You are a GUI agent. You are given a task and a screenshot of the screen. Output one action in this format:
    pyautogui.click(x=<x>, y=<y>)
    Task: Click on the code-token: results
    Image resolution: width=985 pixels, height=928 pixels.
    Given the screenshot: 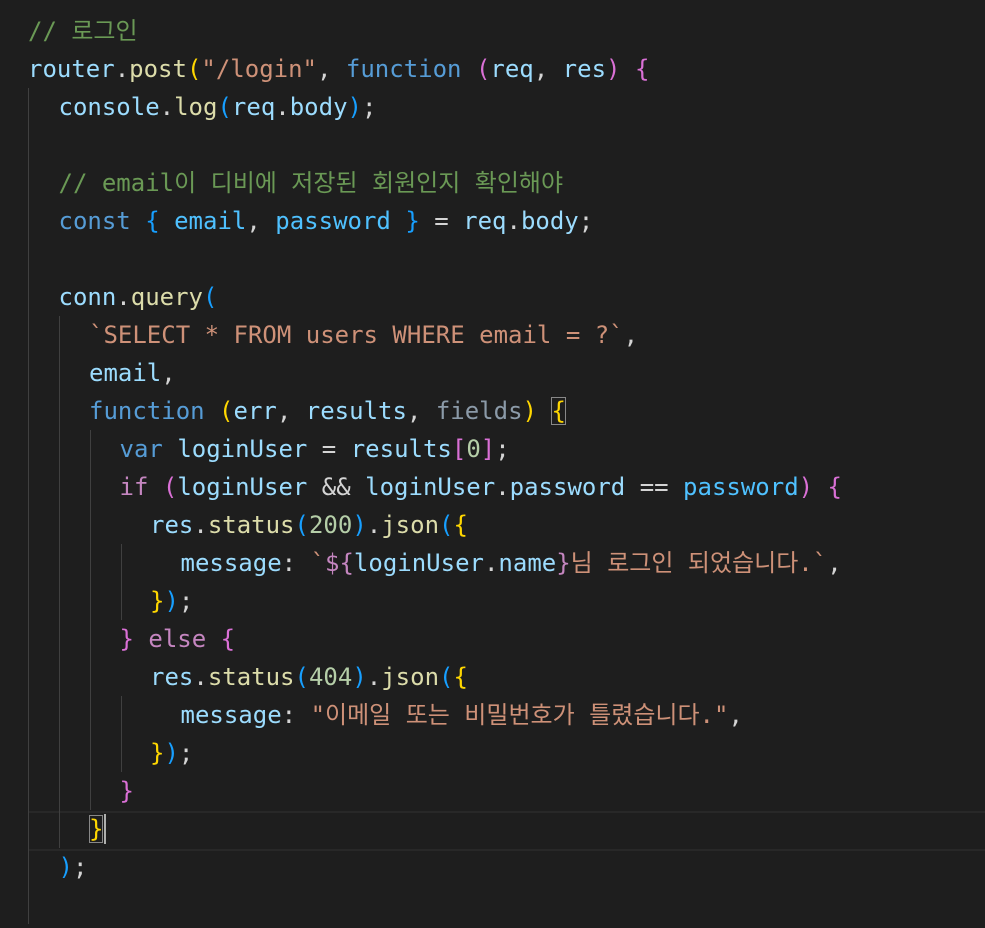 What is the action you would take?
    pyautogui.click(x=401, y=449)
    